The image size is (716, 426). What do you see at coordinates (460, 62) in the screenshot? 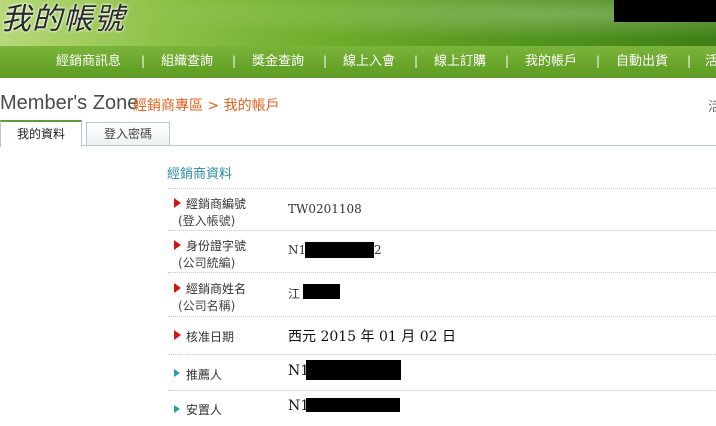
I see `nav-item-online-order: 線上訂購` at bounding box center [460, 62].